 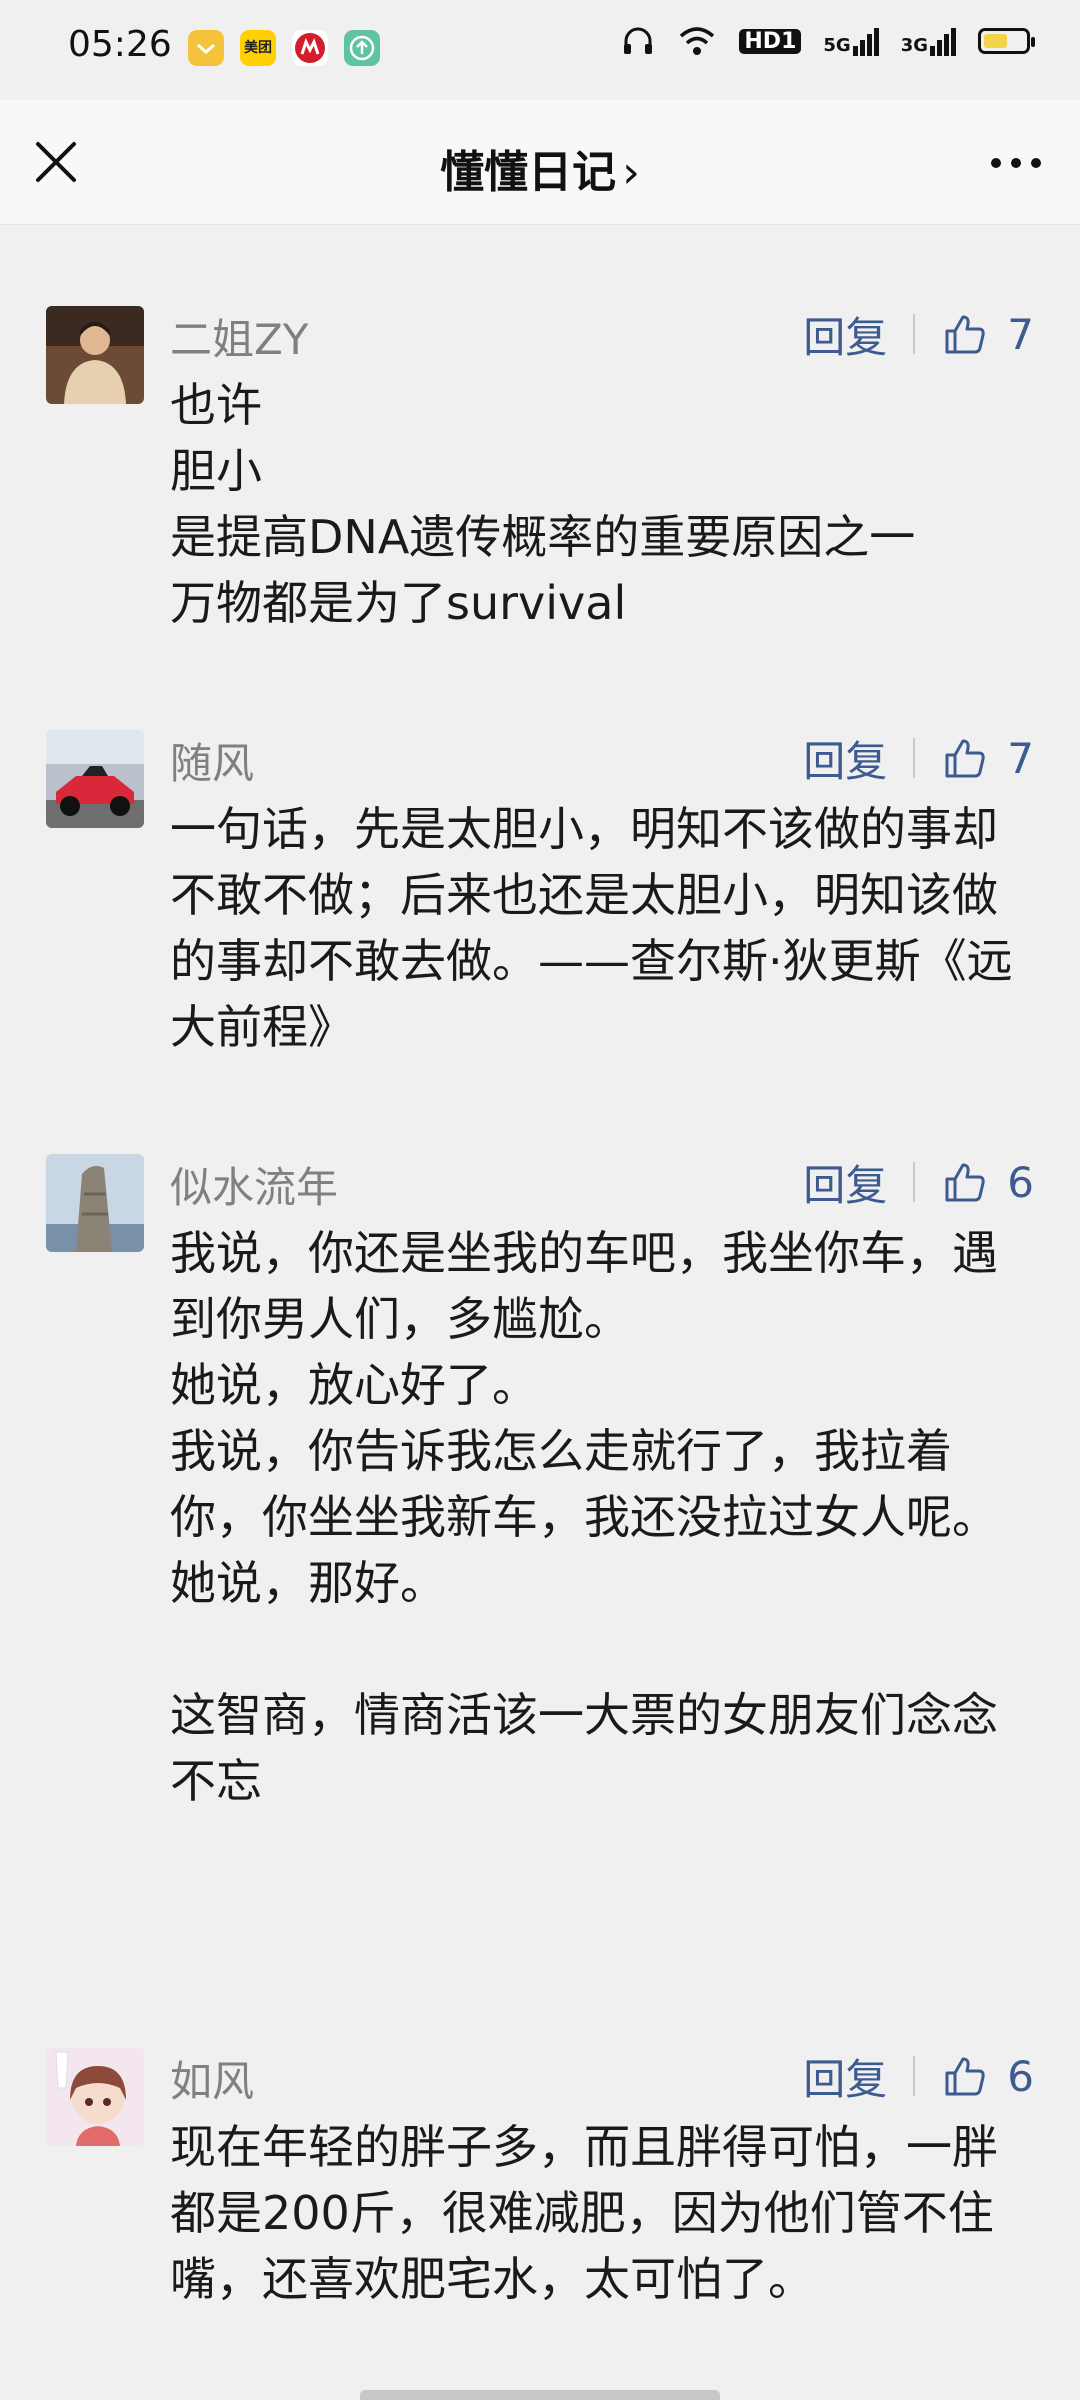 What do you see at coordinates (206, 48) in the screenshot?
I see `notification-app-icon` at bounding box center [206, 48].